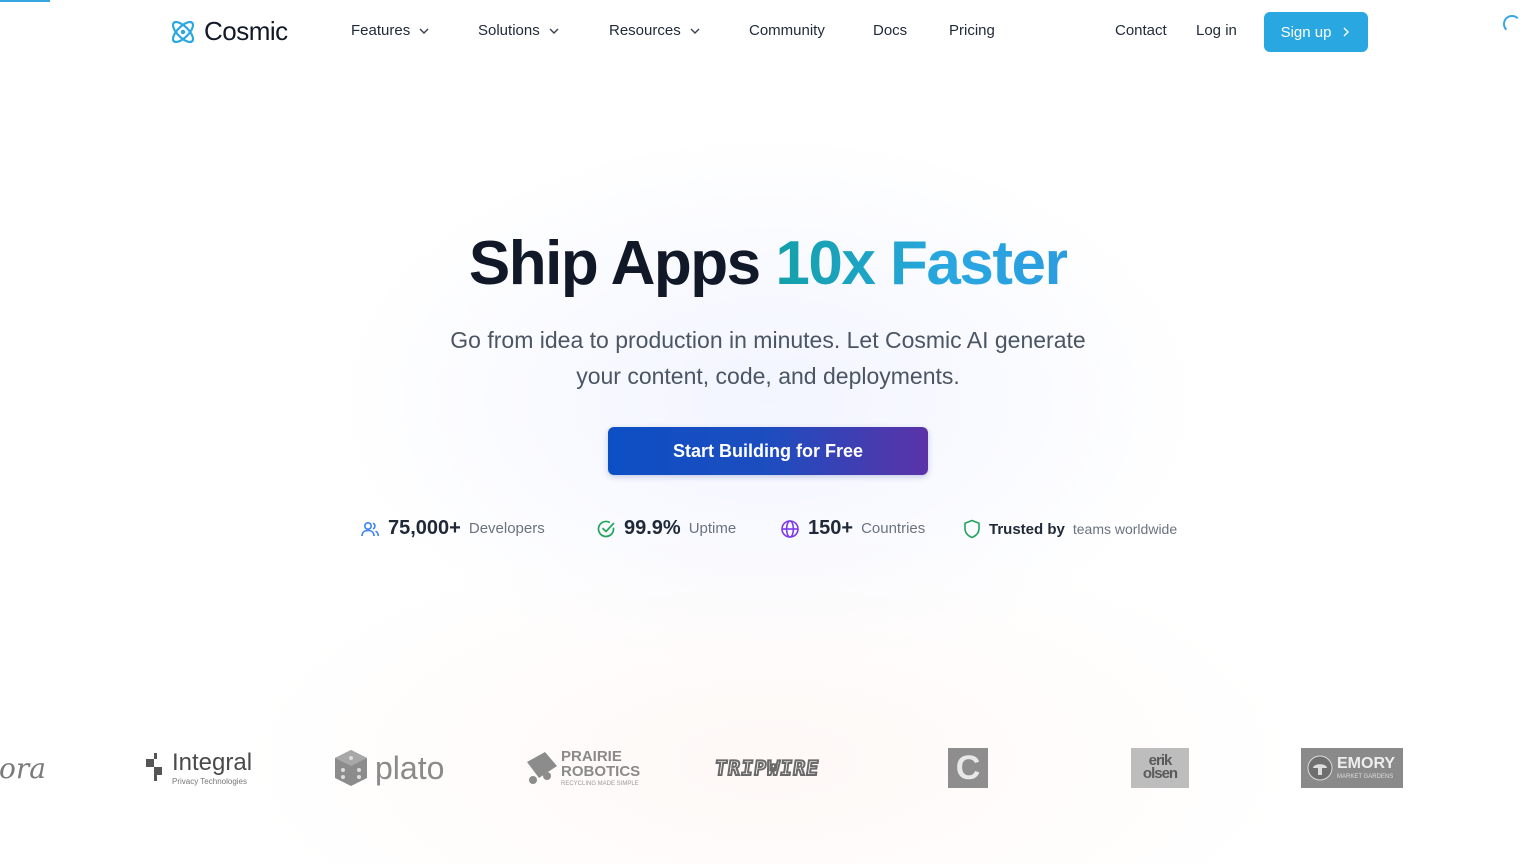 Image resolution: width=1536 pixels, height=864 pixels. What do you see at coordinates (972, 529) in the screenshot?
I see `shield-icon` at bounding box center [972, 529].